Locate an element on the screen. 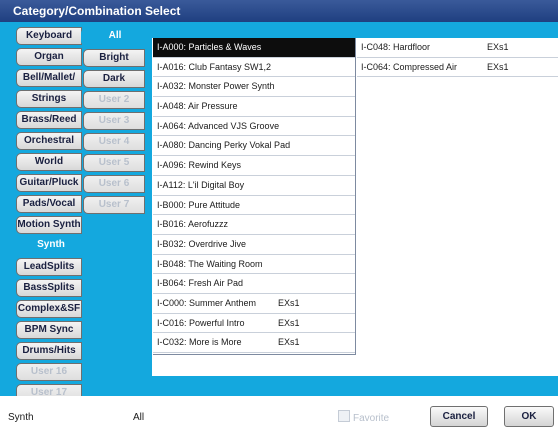  list-item: I-A096: Rewind Keys is located at coordinates (254, 166).